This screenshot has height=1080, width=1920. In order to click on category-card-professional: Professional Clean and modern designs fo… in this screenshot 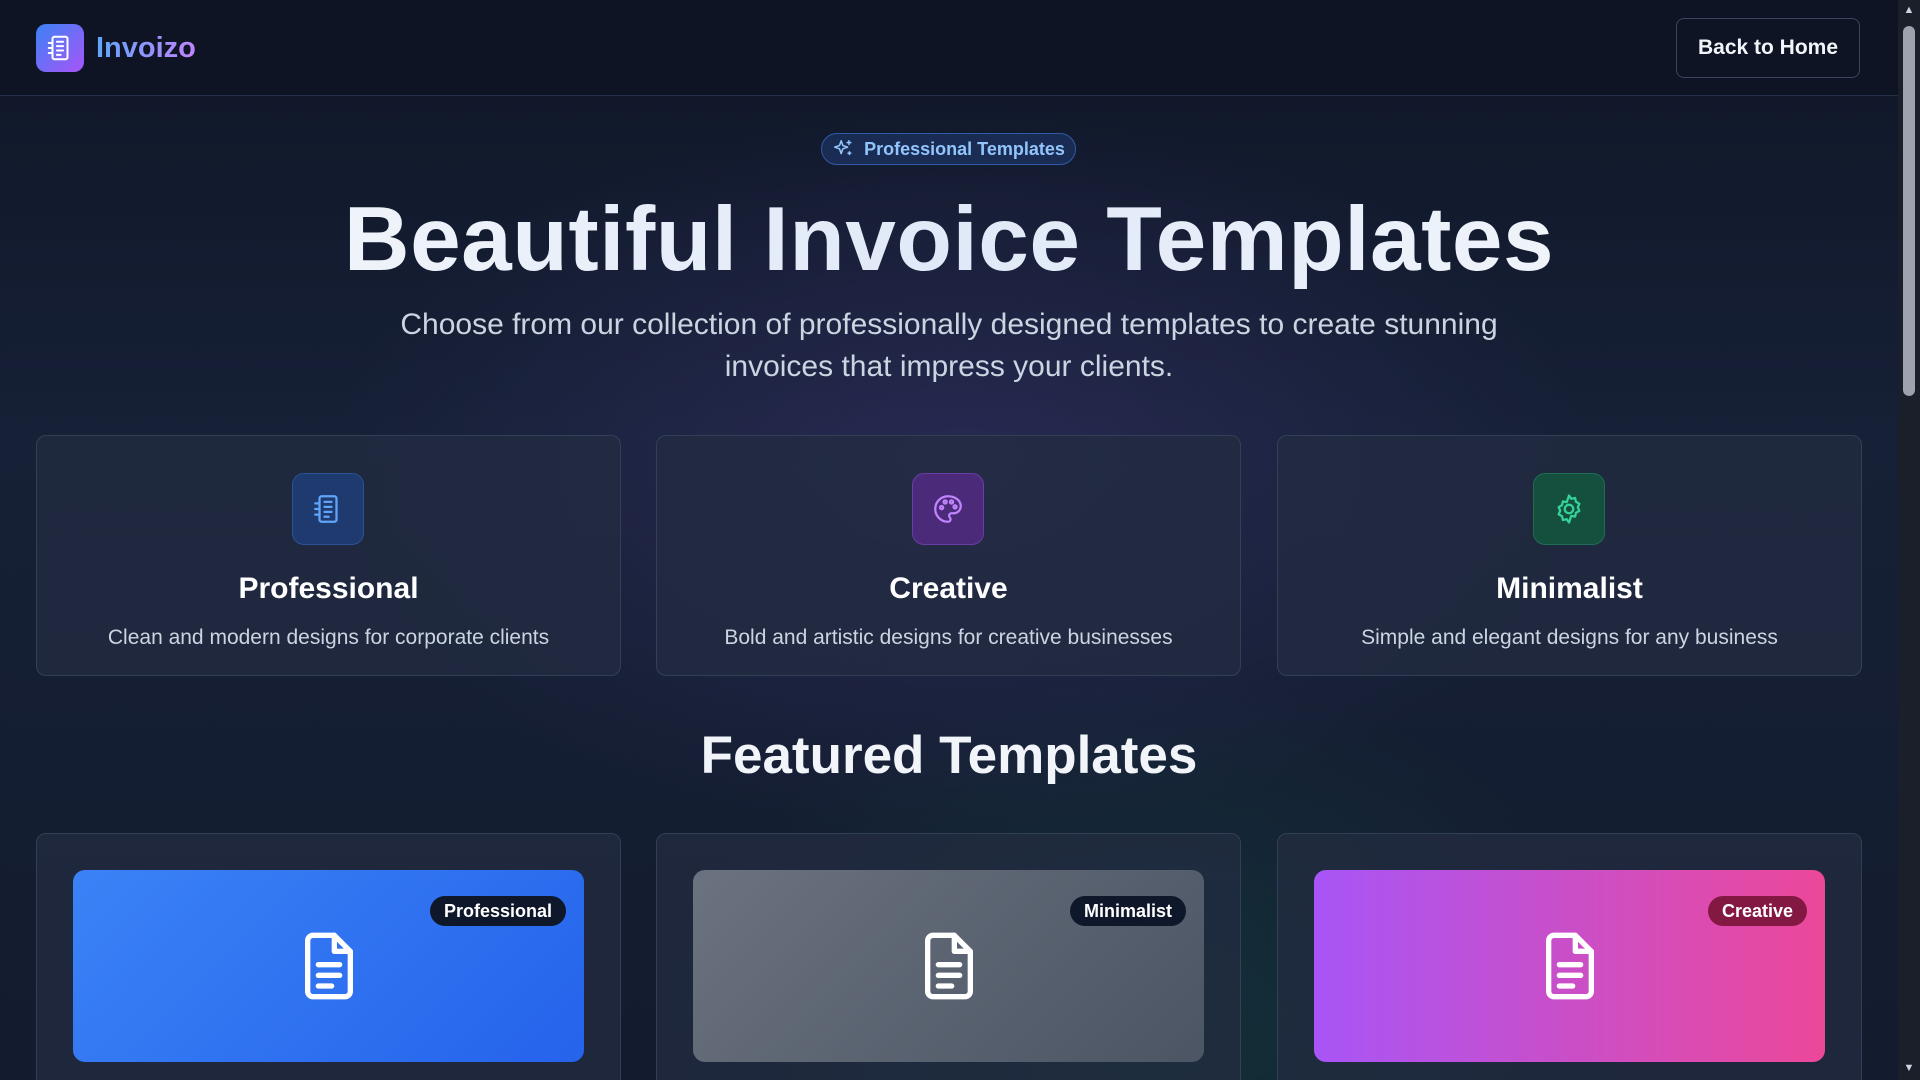, I will do `click(328, 555)`.